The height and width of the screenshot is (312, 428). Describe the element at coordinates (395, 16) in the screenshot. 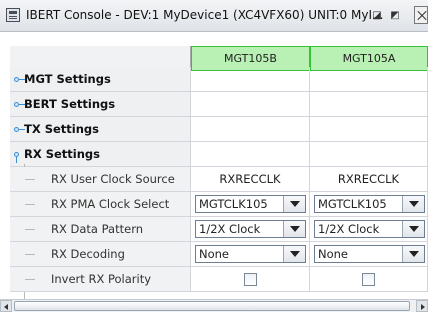

I see `maximize-icon: ◩` at that location.